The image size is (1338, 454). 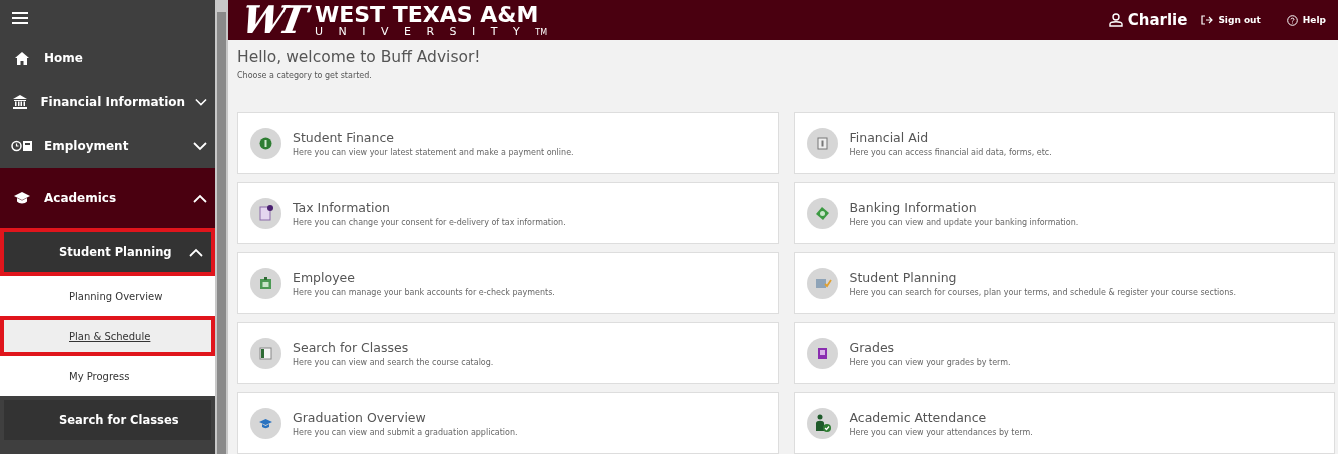 I want to click on person-check-icon, so click(x=822, y=423).